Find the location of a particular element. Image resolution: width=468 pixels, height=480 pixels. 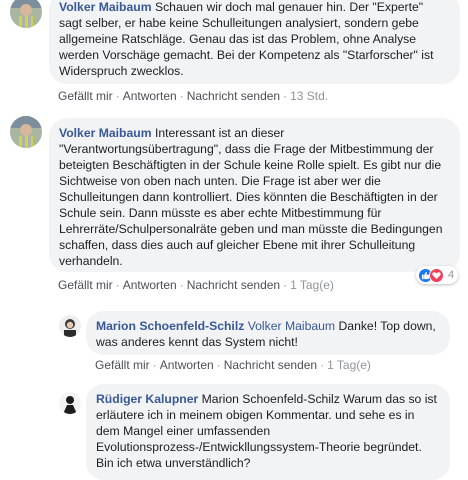

comment-author: Marion Schoenfeld-Schilz is located at coordinates (170, 326).